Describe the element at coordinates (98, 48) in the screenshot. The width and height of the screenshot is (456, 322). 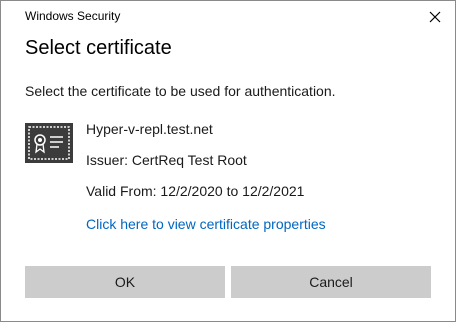
I see `dialog-heading: Select certificate` at that location.